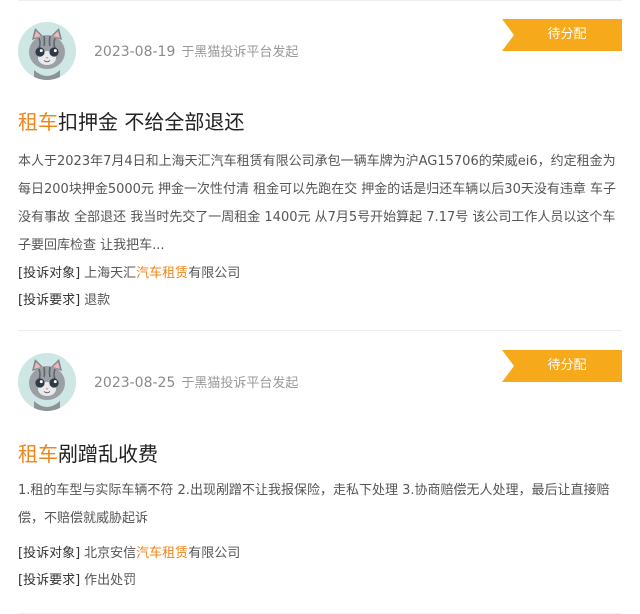 This screenshot has height=614, width=640. Describe the element at coordinates (110, 273) in the screenshot. I see `target-name-prefix: 上海天汇` at that location.